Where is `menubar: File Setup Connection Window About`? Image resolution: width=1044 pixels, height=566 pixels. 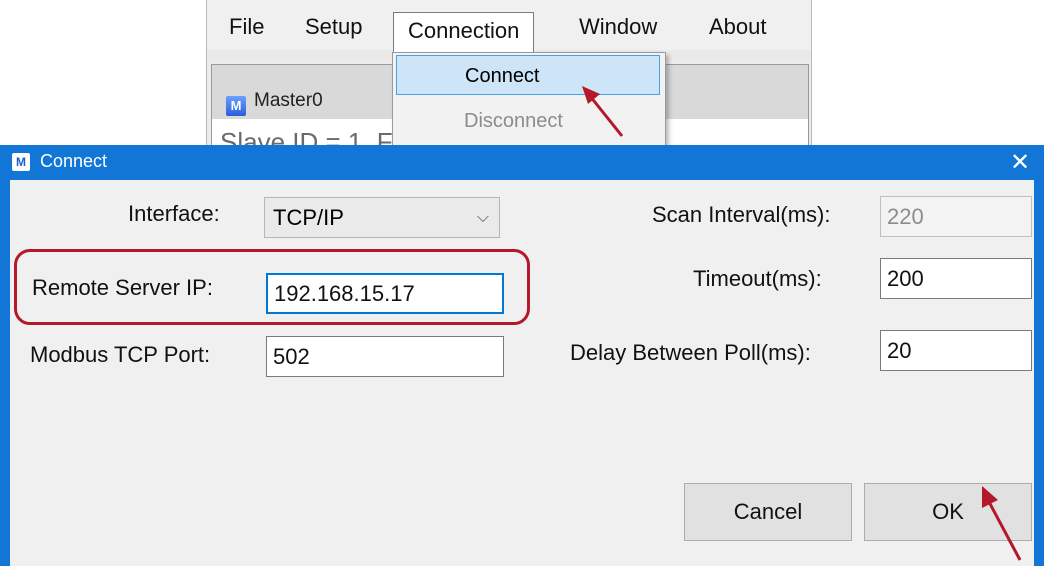
menubar: File Setup Connection Window About is located at coordinates (509, 26).